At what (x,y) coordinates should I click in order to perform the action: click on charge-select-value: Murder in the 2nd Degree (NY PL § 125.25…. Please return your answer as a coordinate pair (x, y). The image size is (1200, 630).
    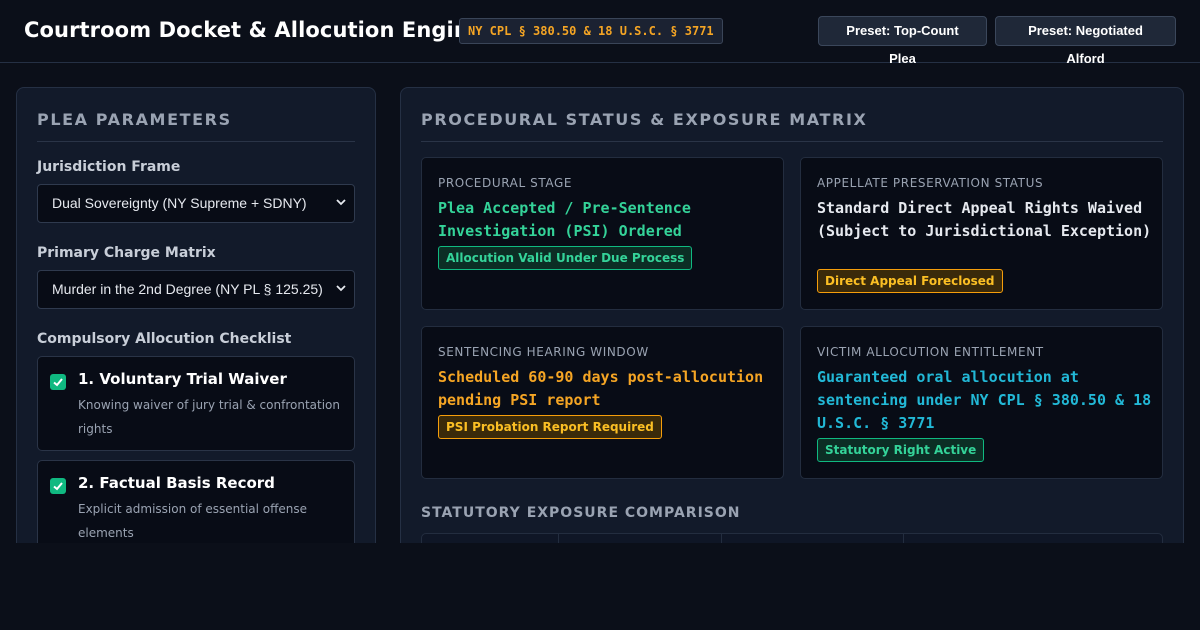
    Looking at the image, I should click on (187, 289).